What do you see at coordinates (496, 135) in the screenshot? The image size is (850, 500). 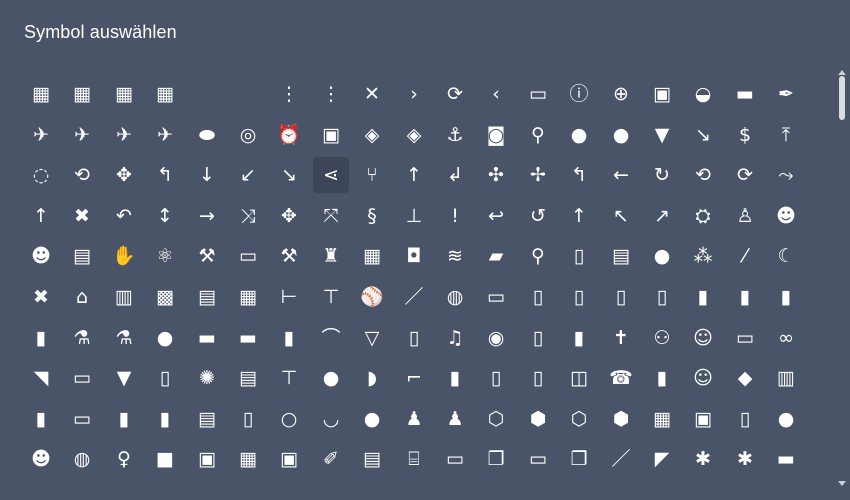 I see `android-icon: ◙` at bounding box center [496, 135].